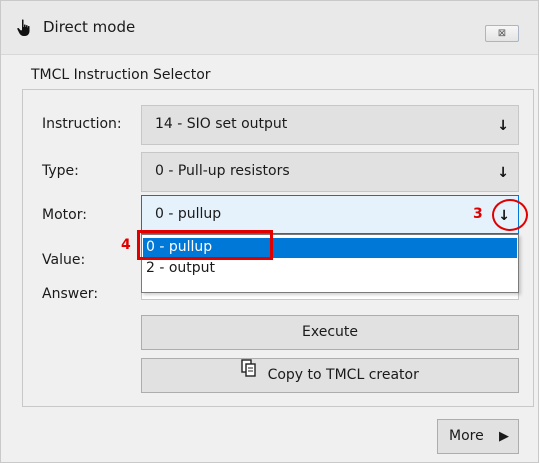 Image resolution: width=540 pixels, height=464 pixels. Describe the element at coordinates (82, 124) in the screenshot. I see `instruction-label: Instruction:` at that location.